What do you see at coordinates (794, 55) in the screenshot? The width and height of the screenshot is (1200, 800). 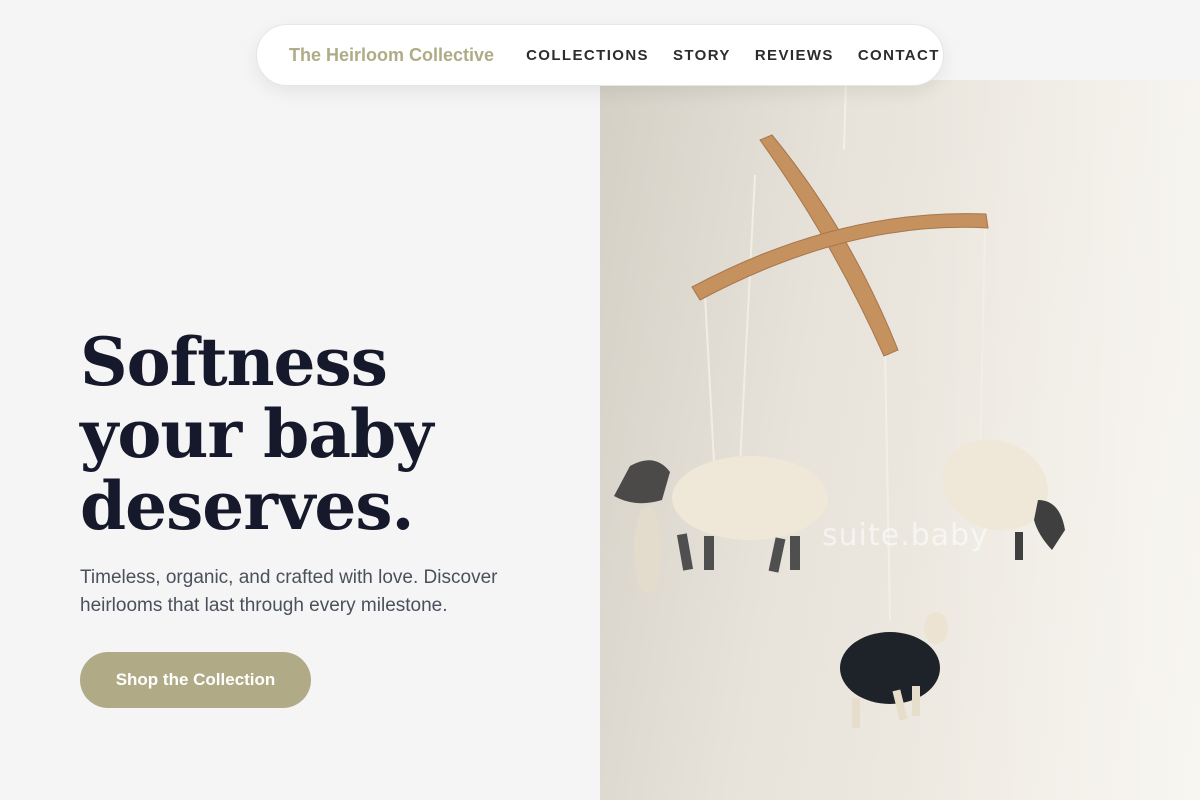 I see `nav-link-reviews: REVIEWS` at bounding box center [794, 55].